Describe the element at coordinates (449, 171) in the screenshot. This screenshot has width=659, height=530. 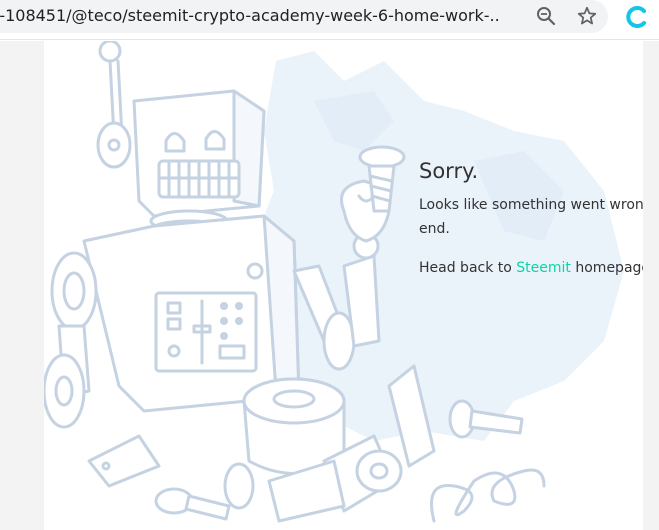
I see `error-title: Sorry.` at that location.